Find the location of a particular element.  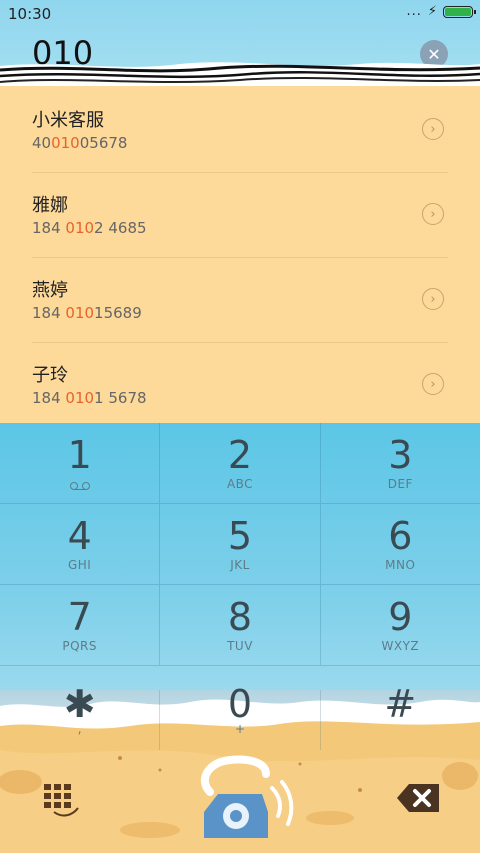

key-star: ✱ , is located at coordinates (80, 717).